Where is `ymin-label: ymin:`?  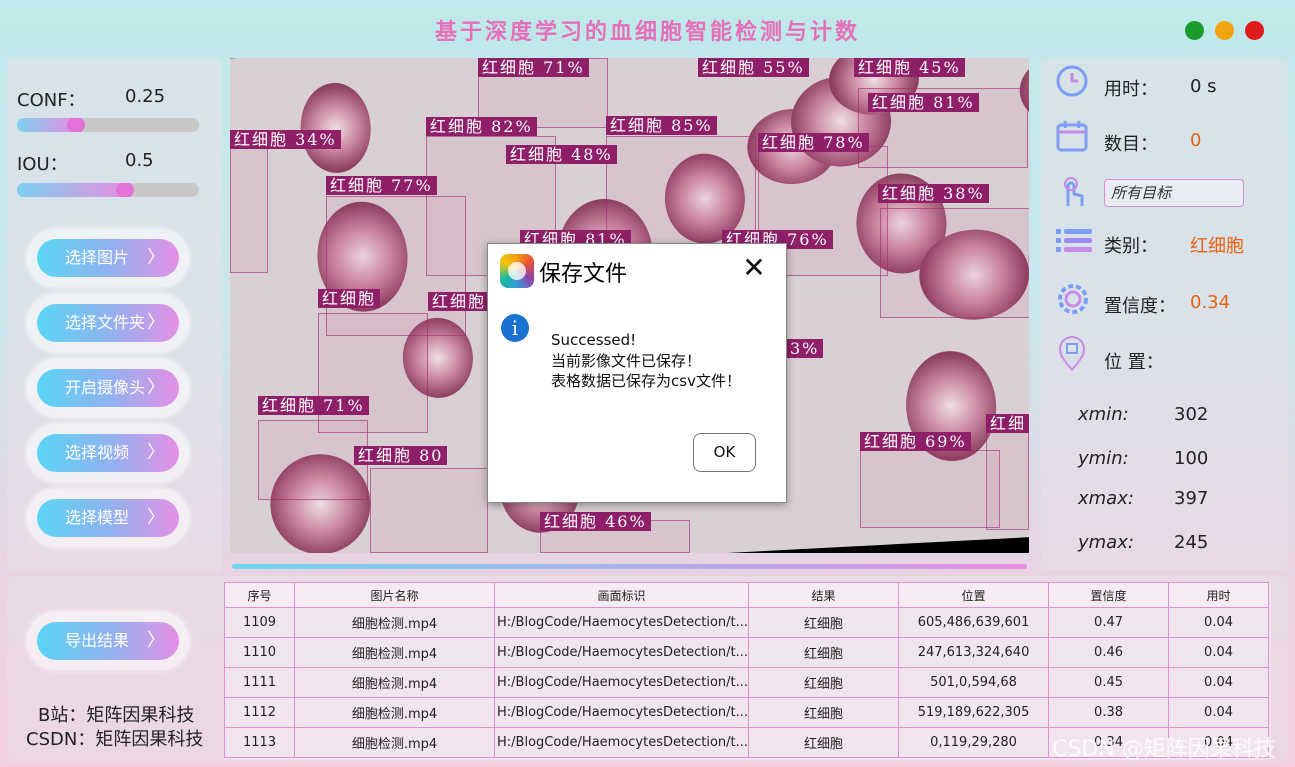
ymin-label: ymin: is located at coordinates (1103, 458).